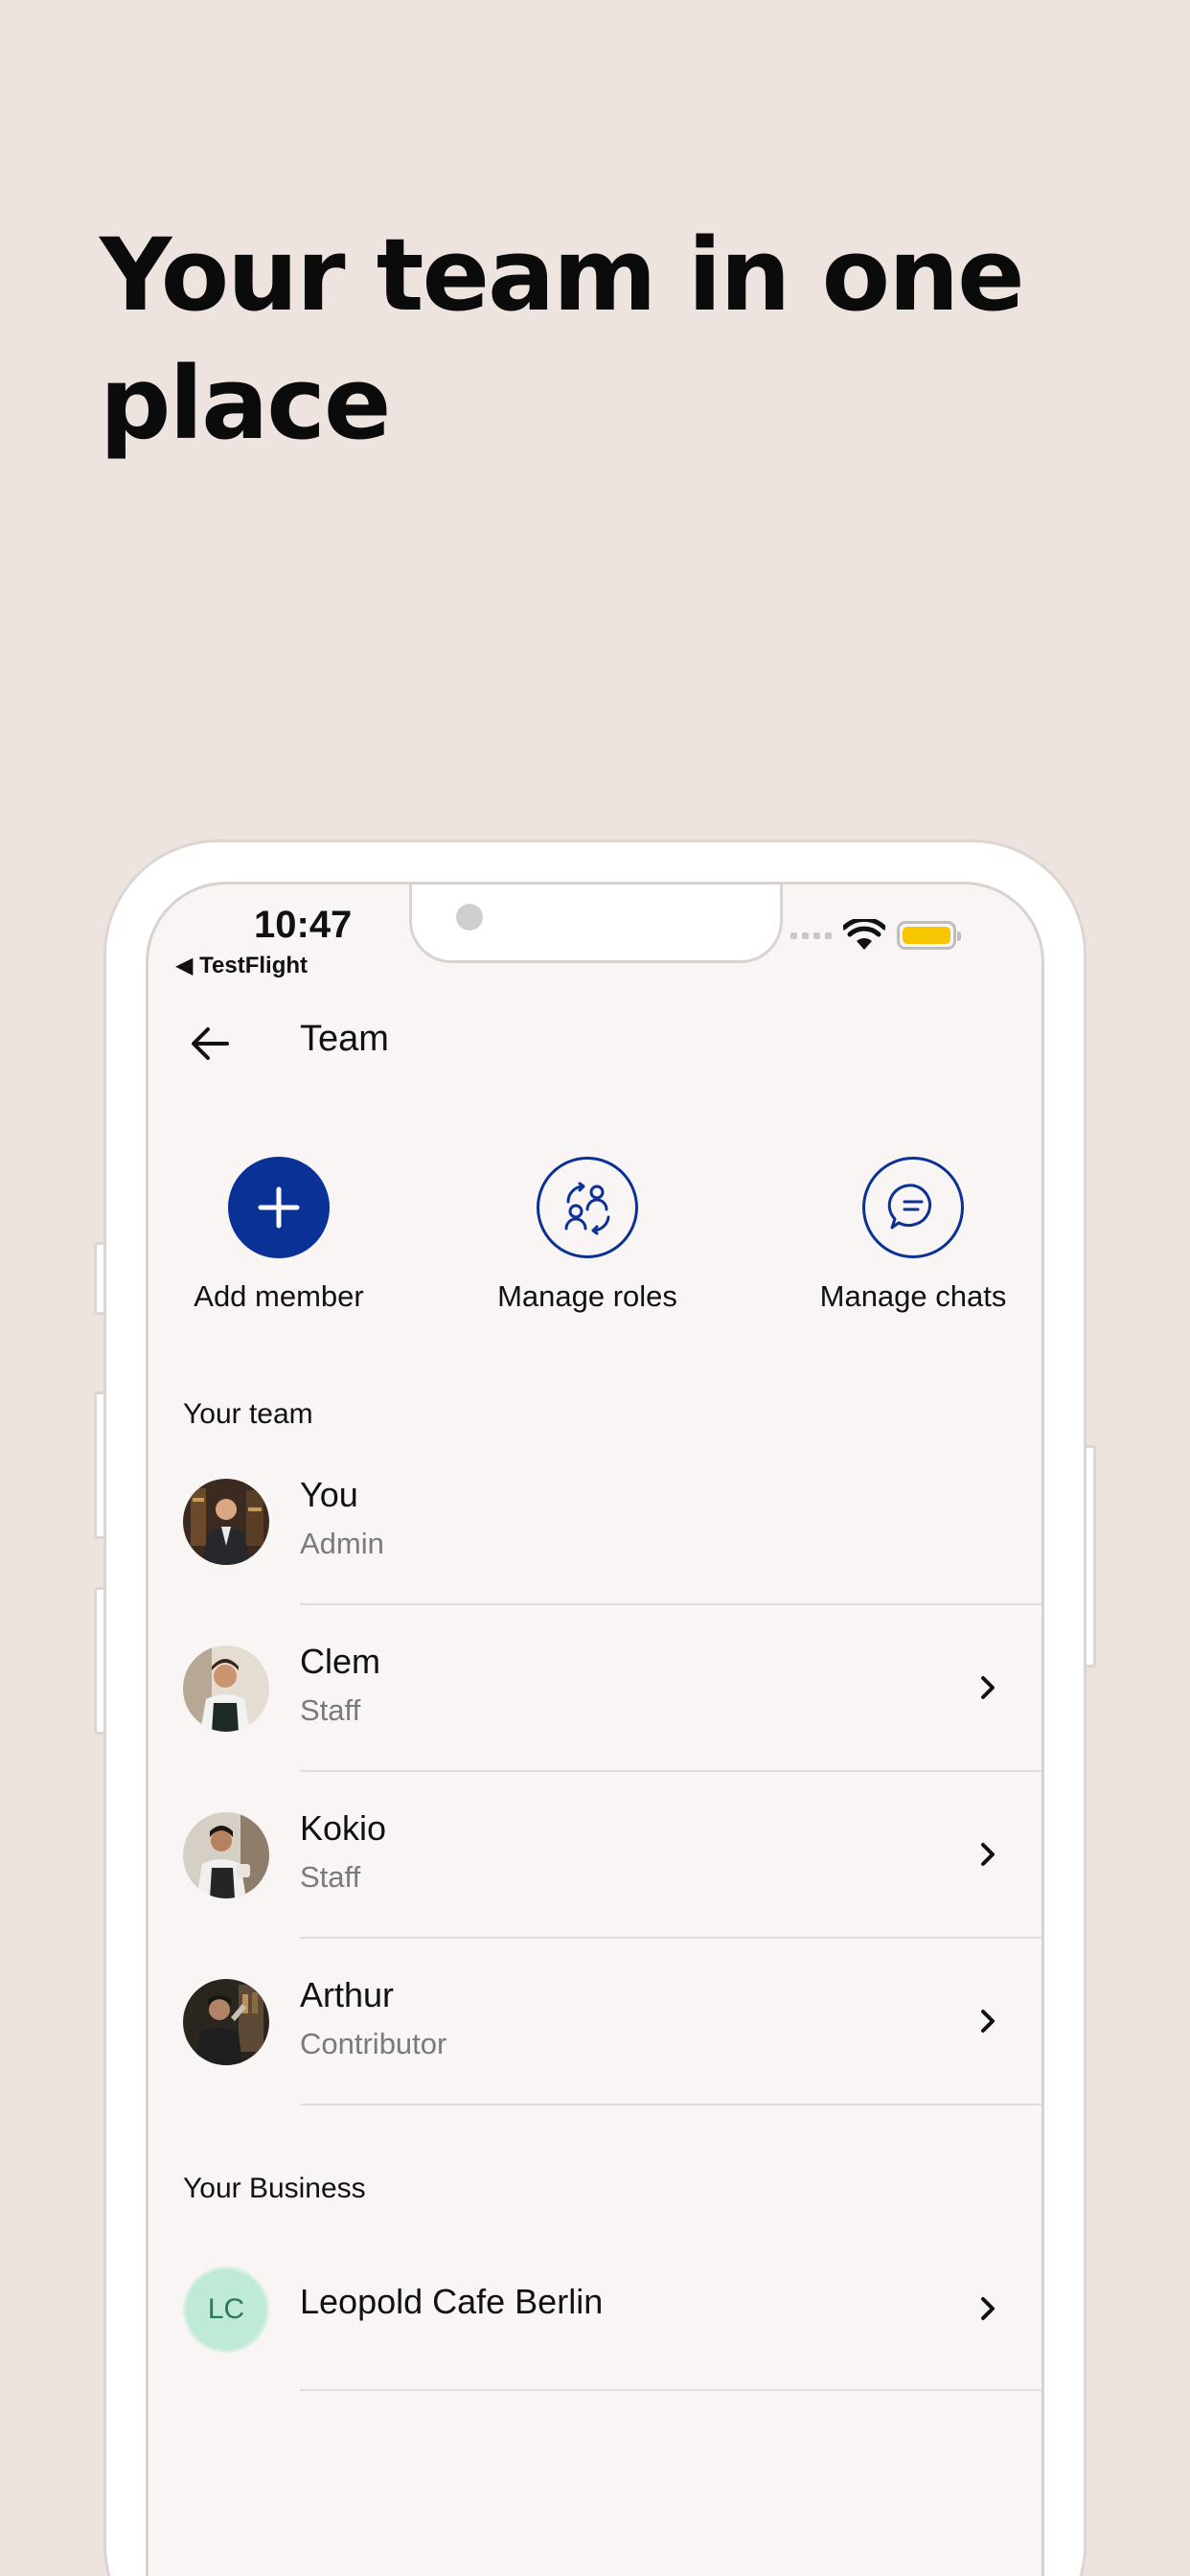 This screenshot has height=2576, width=1190. Describe the element at coordinates (248, 1414) in the screenshot. I see `team-section-title: Your team` at that location.